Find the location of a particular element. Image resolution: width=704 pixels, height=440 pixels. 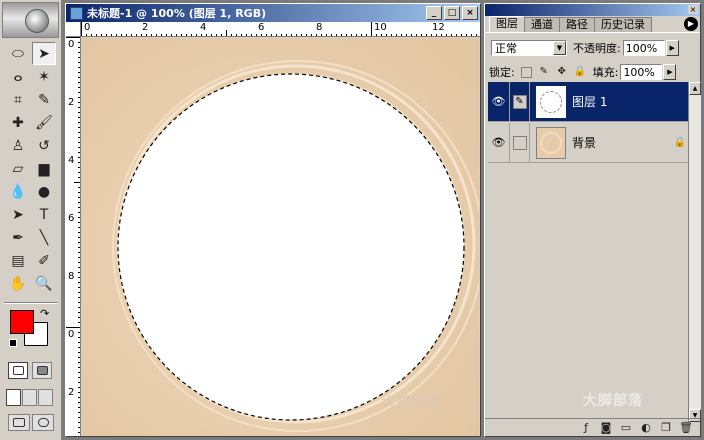

new-layer-button: ❐ is located at coordinates (666, 428).